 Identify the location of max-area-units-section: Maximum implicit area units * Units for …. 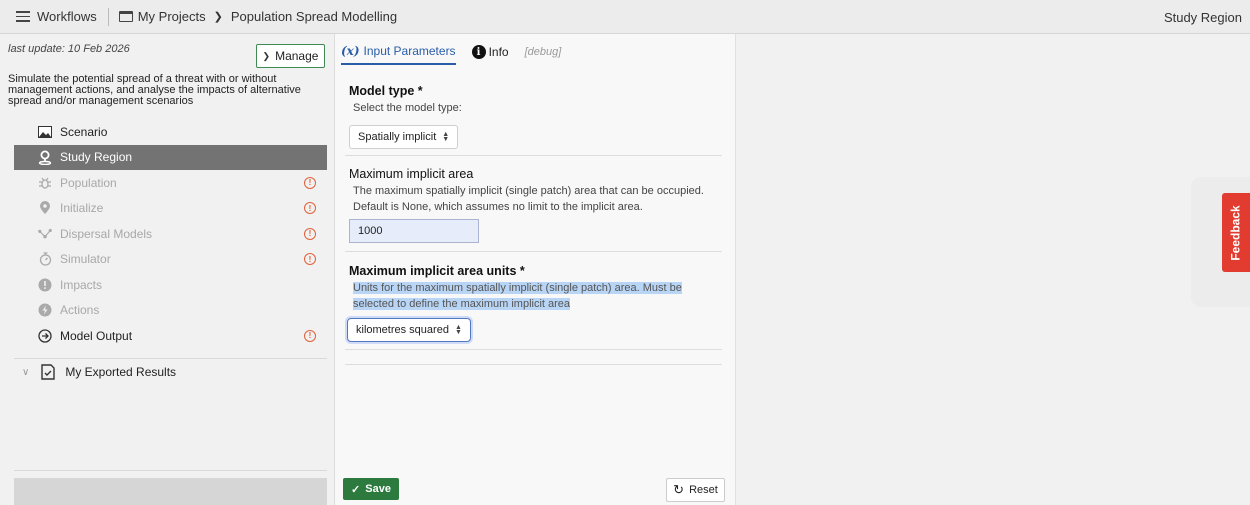
(533, 307).